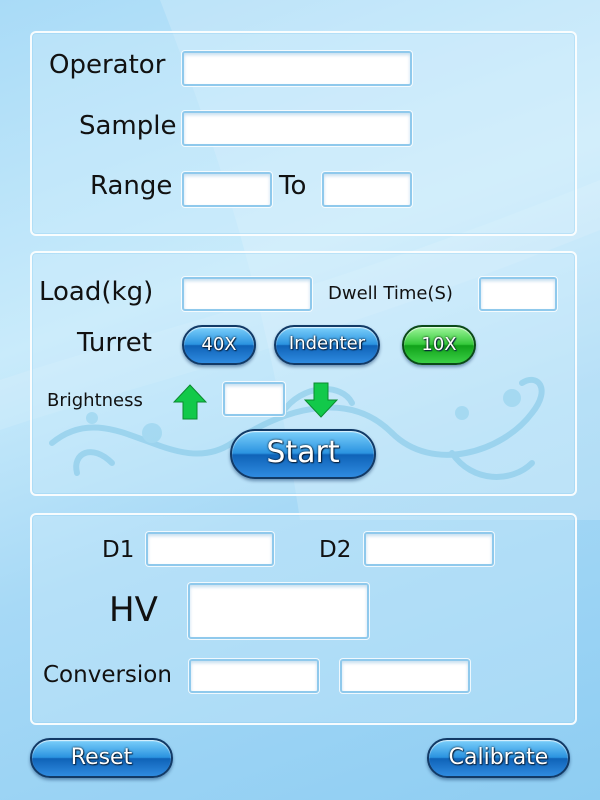 Image resolution: width=600 pixels, height=800 pixels. I want to click on arrow-down-icon, so click(321, 400).